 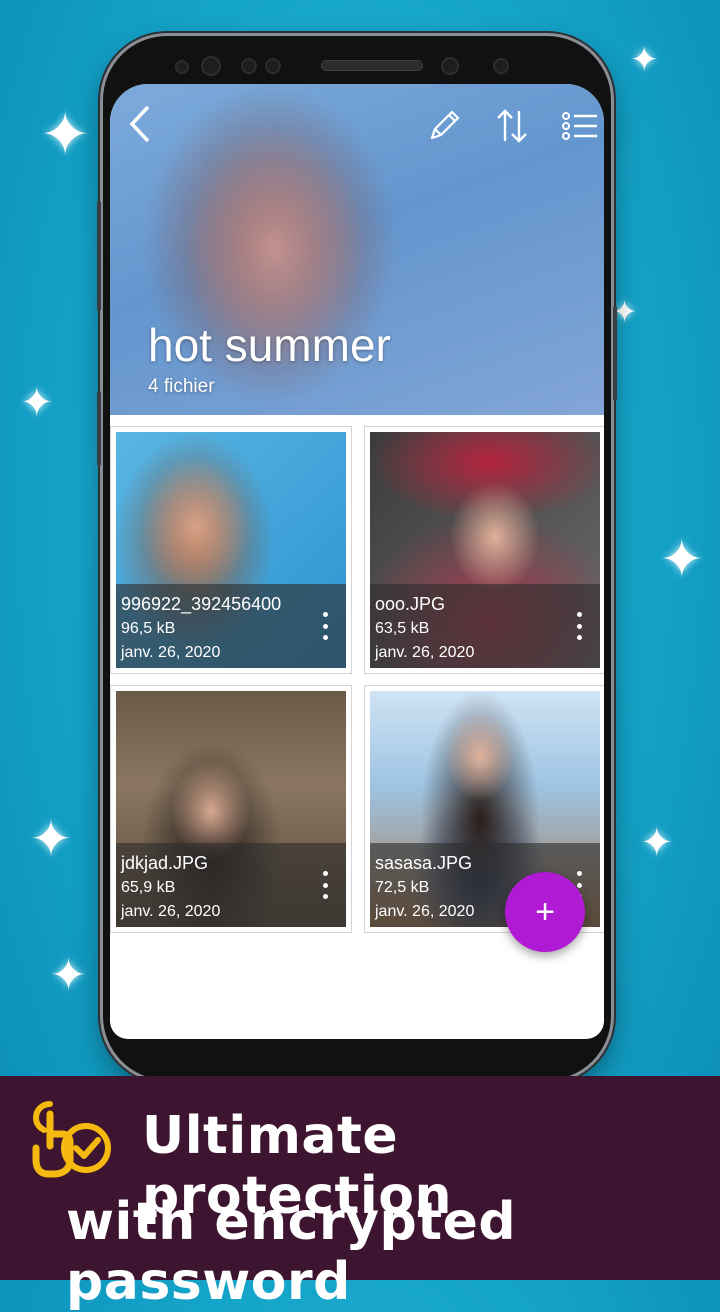 I want to click on file-size: 65,9 kB, so click(x=148, y=887).